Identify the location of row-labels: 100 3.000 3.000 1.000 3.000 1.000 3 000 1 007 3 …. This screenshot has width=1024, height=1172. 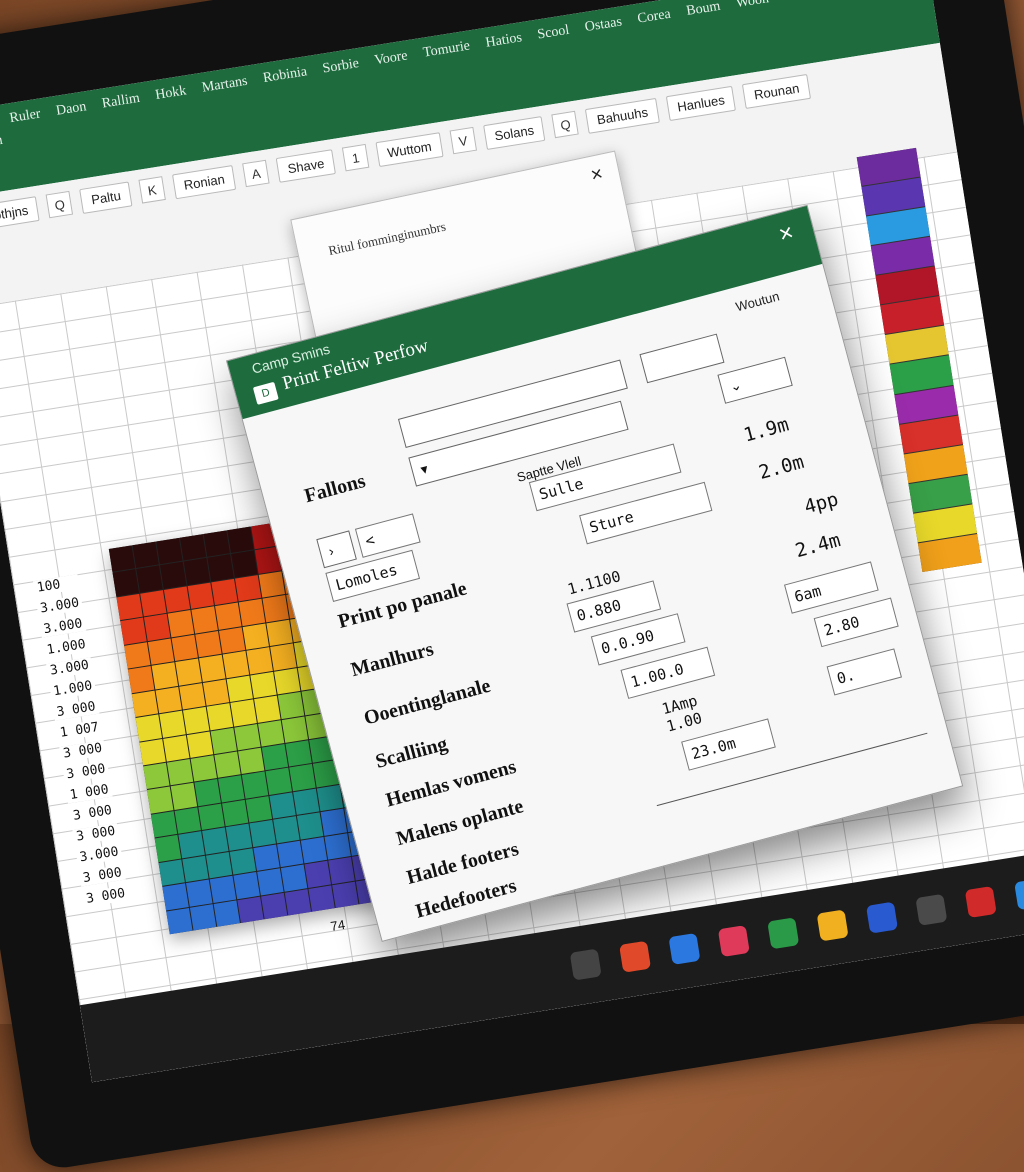
(81, 741).